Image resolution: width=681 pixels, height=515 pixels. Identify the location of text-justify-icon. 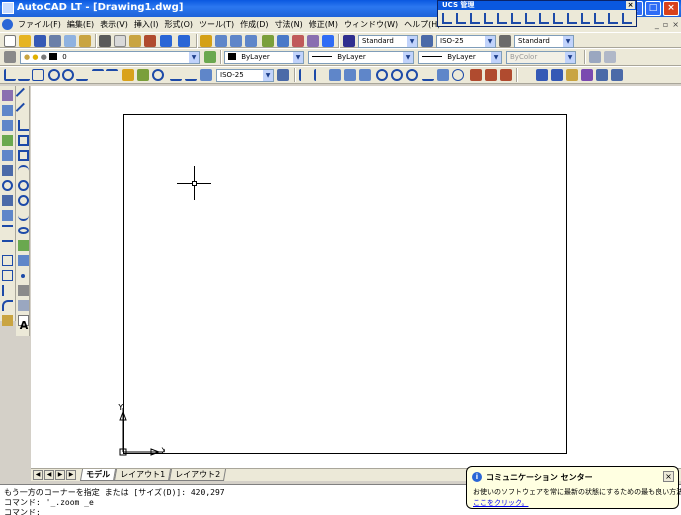
(602, 75).